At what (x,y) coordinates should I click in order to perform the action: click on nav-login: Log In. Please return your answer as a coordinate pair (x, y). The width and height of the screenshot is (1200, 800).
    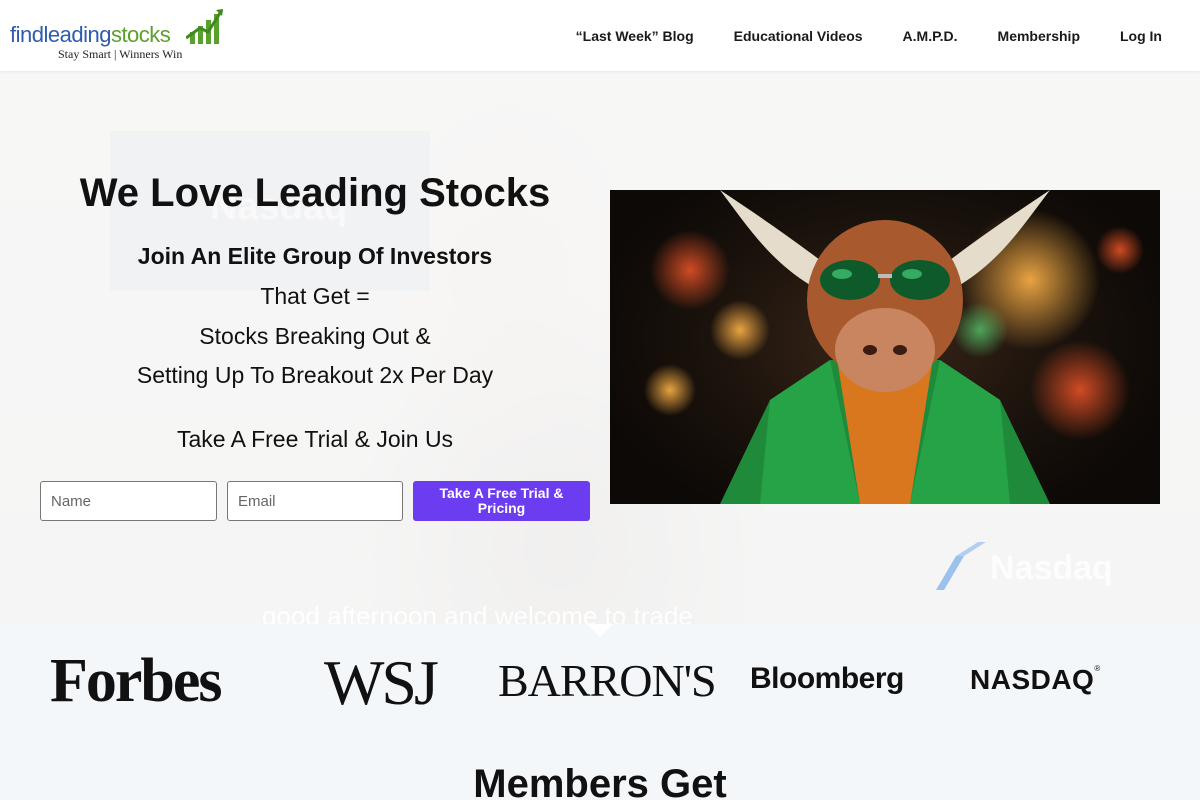
    Looking at the image, I should click on (1141, 36).